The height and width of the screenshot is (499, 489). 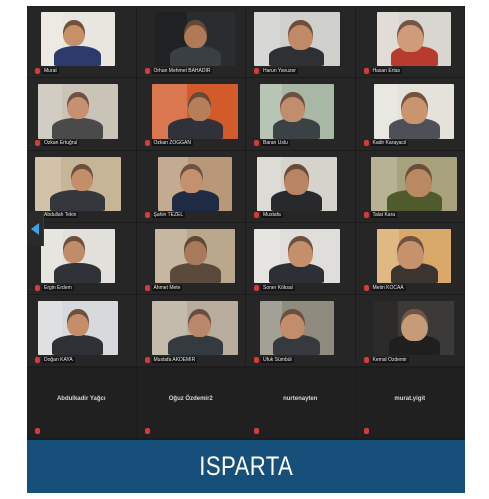 What do you see at coordinates (409, 402) in the screenshot?
I see `audio-only-tile: murat.yigit` at bounding box center [409, 402].